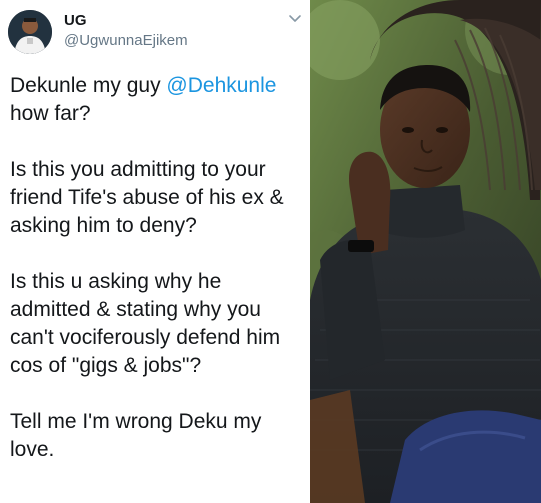 The image size is (541, 503). Describe the element at coordinates (88, 85) in the screenshot. I see `tweet-text-segment: Dekunle my guy` at that location.